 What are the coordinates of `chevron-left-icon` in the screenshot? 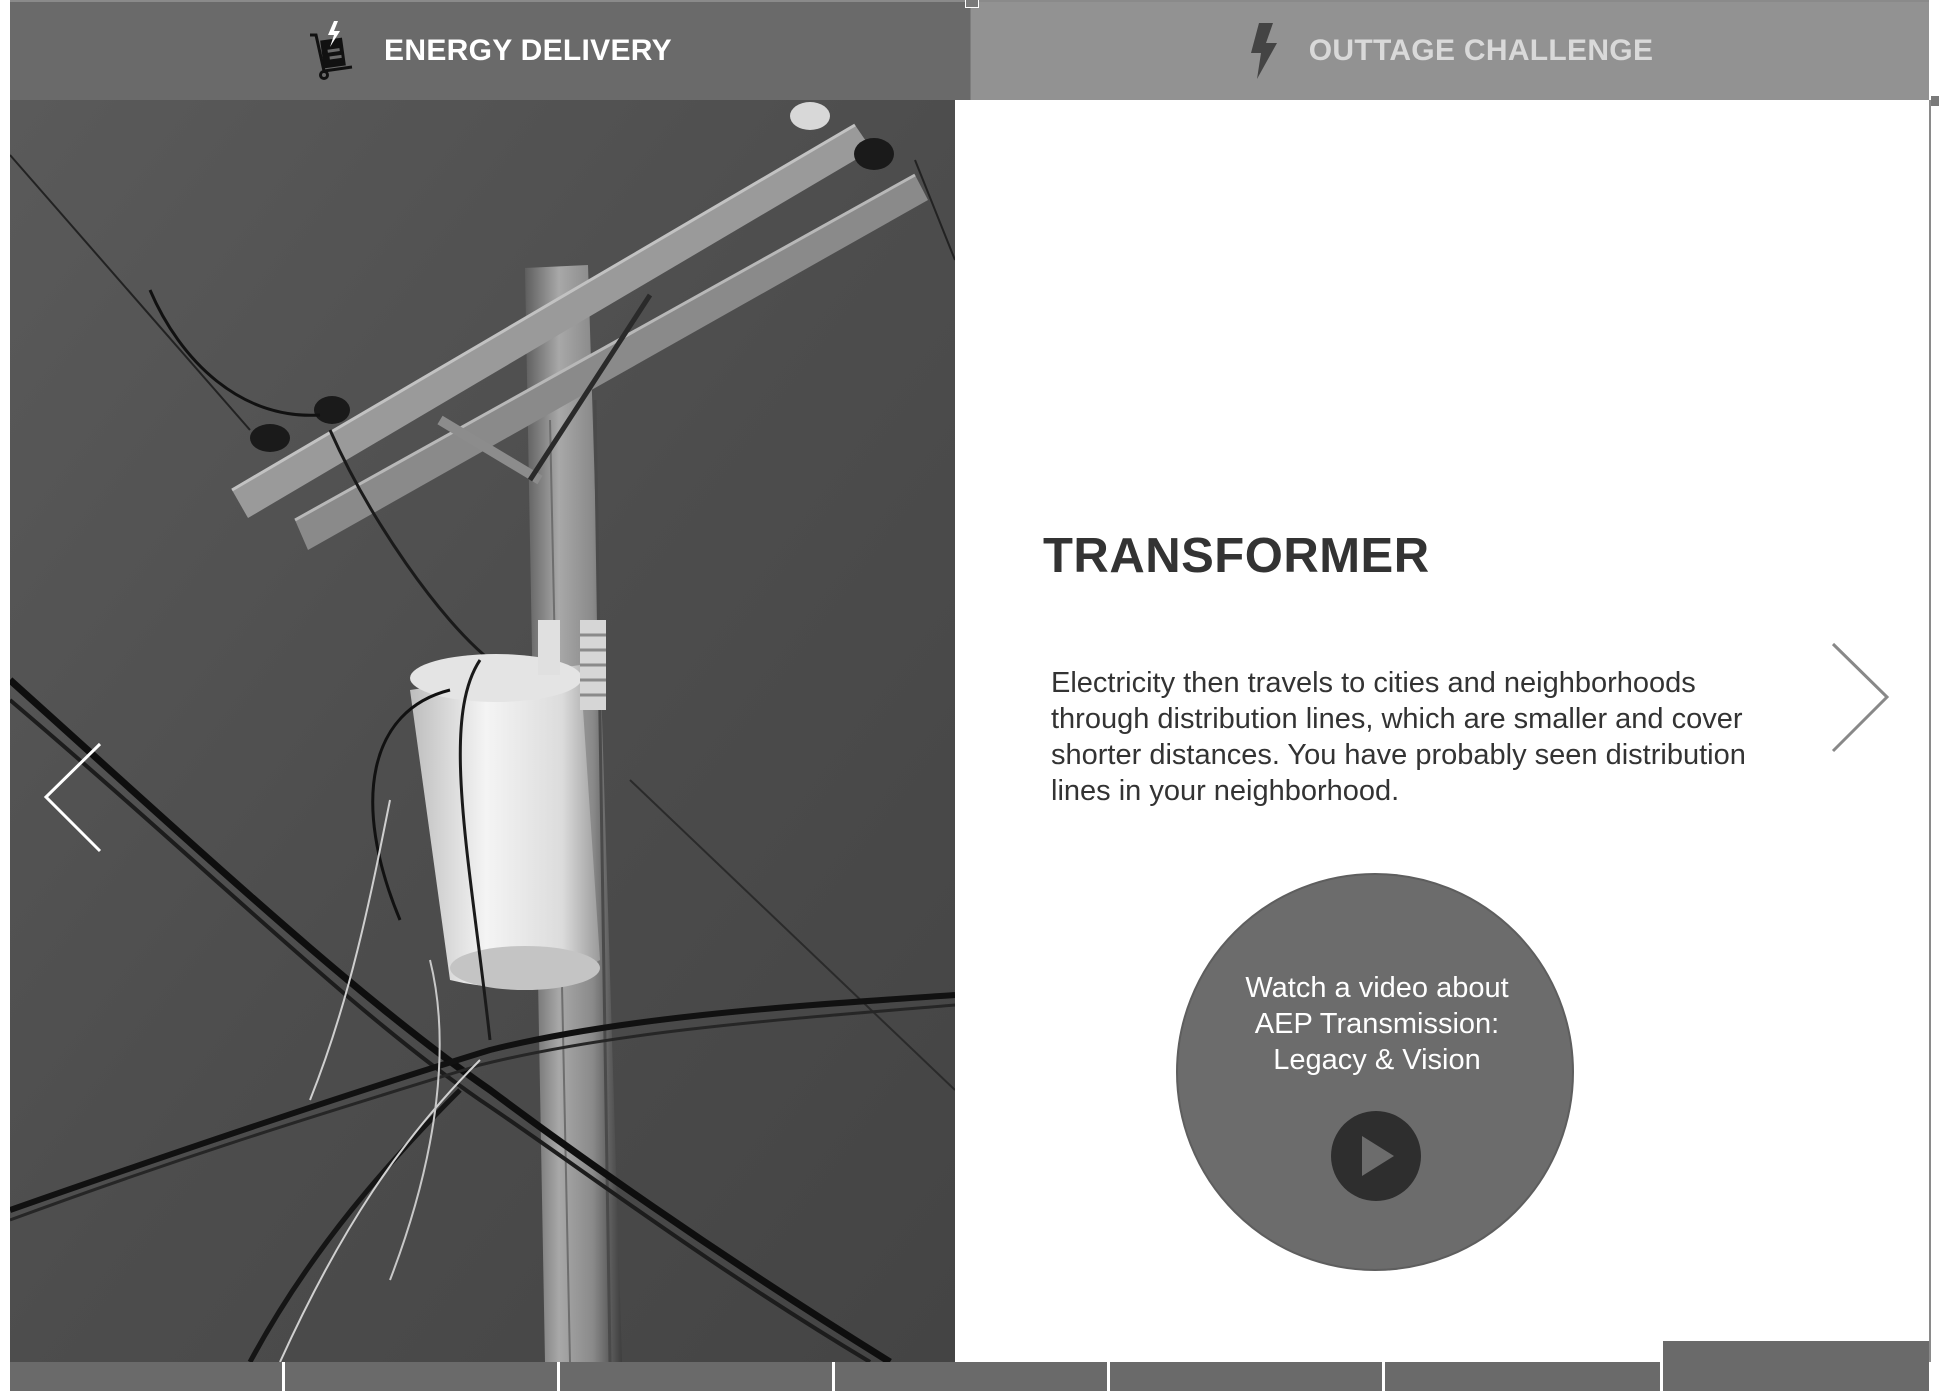 It's located at (72, 797).